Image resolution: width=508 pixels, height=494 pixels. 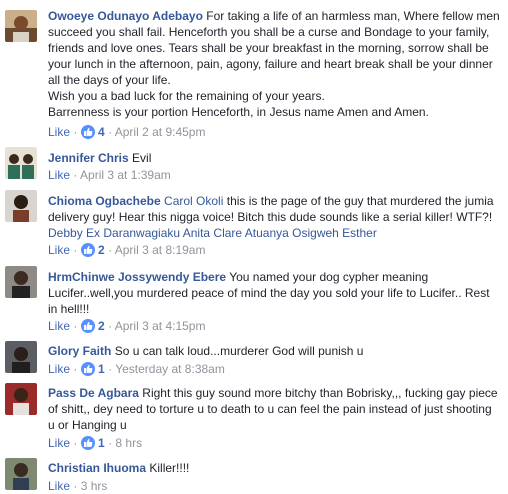 What do you see at coordinates (160, 250) in the screenshot?
I see `comment-timestamp: April 3 at 8:19am` at bounding box center [160, 250].